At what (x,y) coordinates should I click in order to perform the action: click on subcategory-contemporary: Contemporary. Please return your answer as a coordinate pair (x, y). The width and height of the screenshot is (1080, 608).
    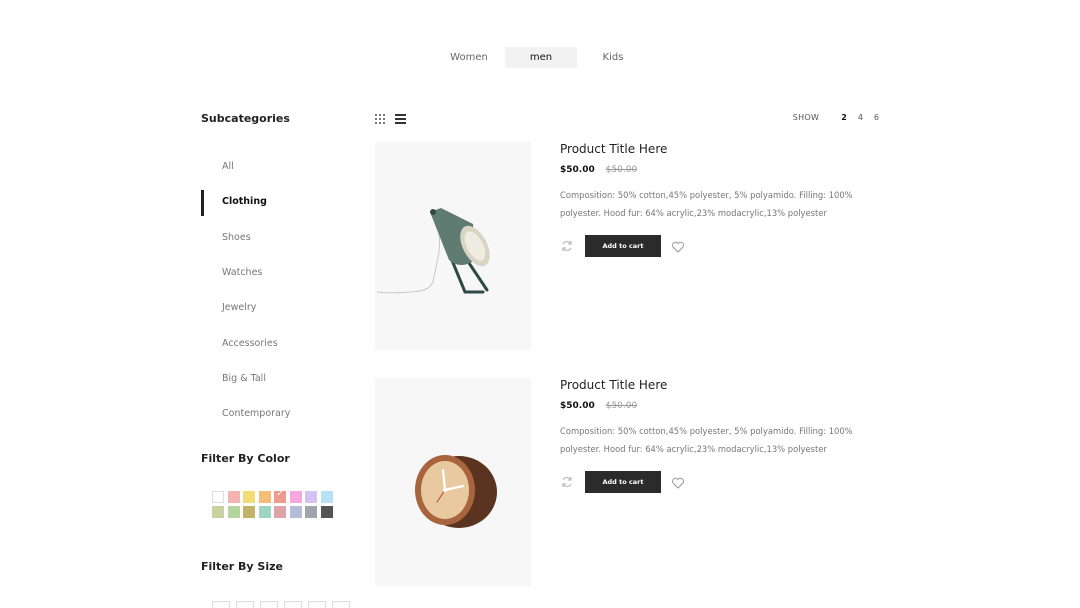
    Looking at the image, I should click on (276, 413).